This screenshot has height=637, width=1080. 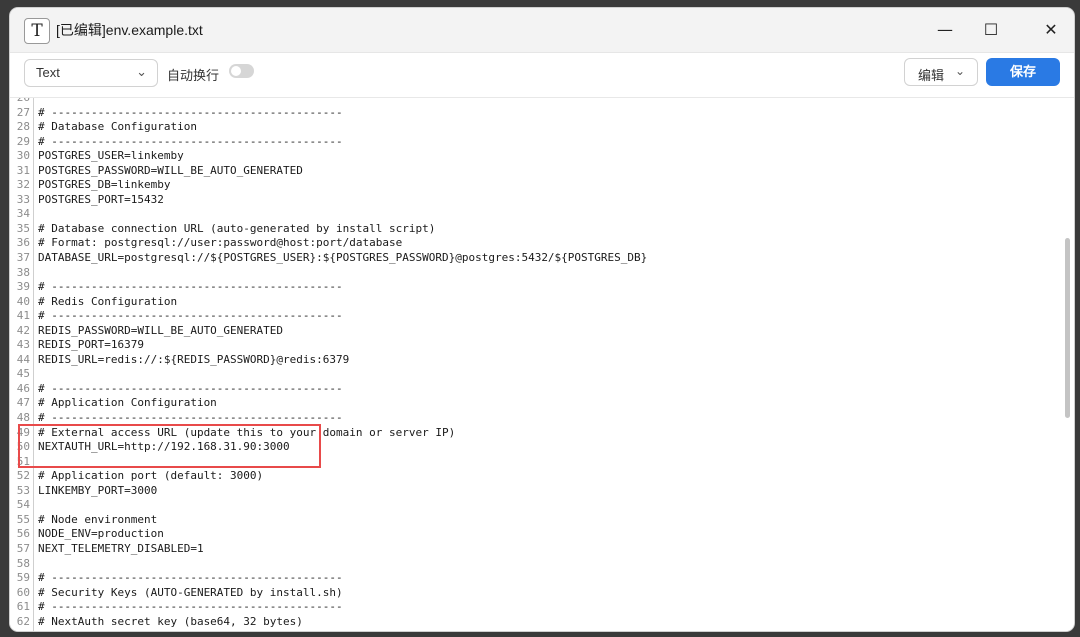 What do you see at coordinates (37, 31) in the screenshot?
I see `text-editor-app-icon: T` at bounding box center [37, 31].